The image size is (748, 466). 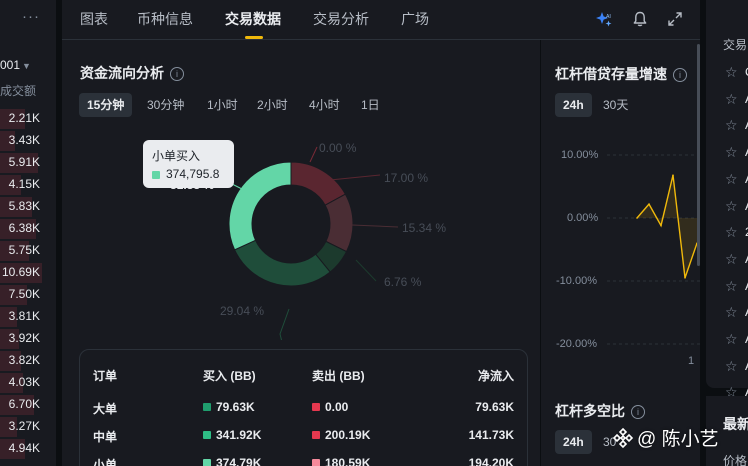 I want to click on long-short-title-text: 杠杆多空比, so click(x=590, y=411).